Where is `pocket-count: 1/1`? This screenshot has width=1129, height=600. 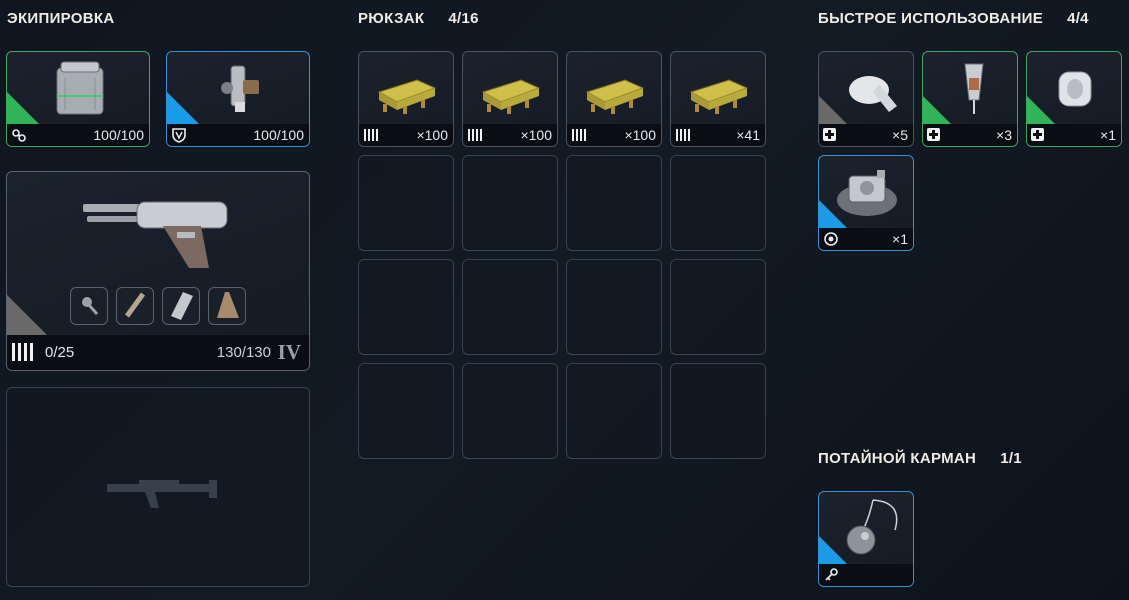
pocket-count: 1/1 is located at coordinates (1011, 458).